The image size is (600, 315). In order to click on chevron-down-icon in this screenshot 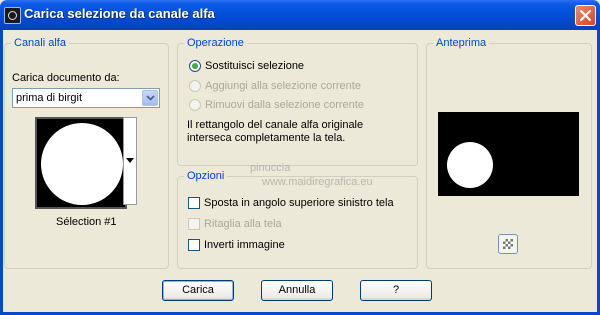, I will do `click(150, 98)`.